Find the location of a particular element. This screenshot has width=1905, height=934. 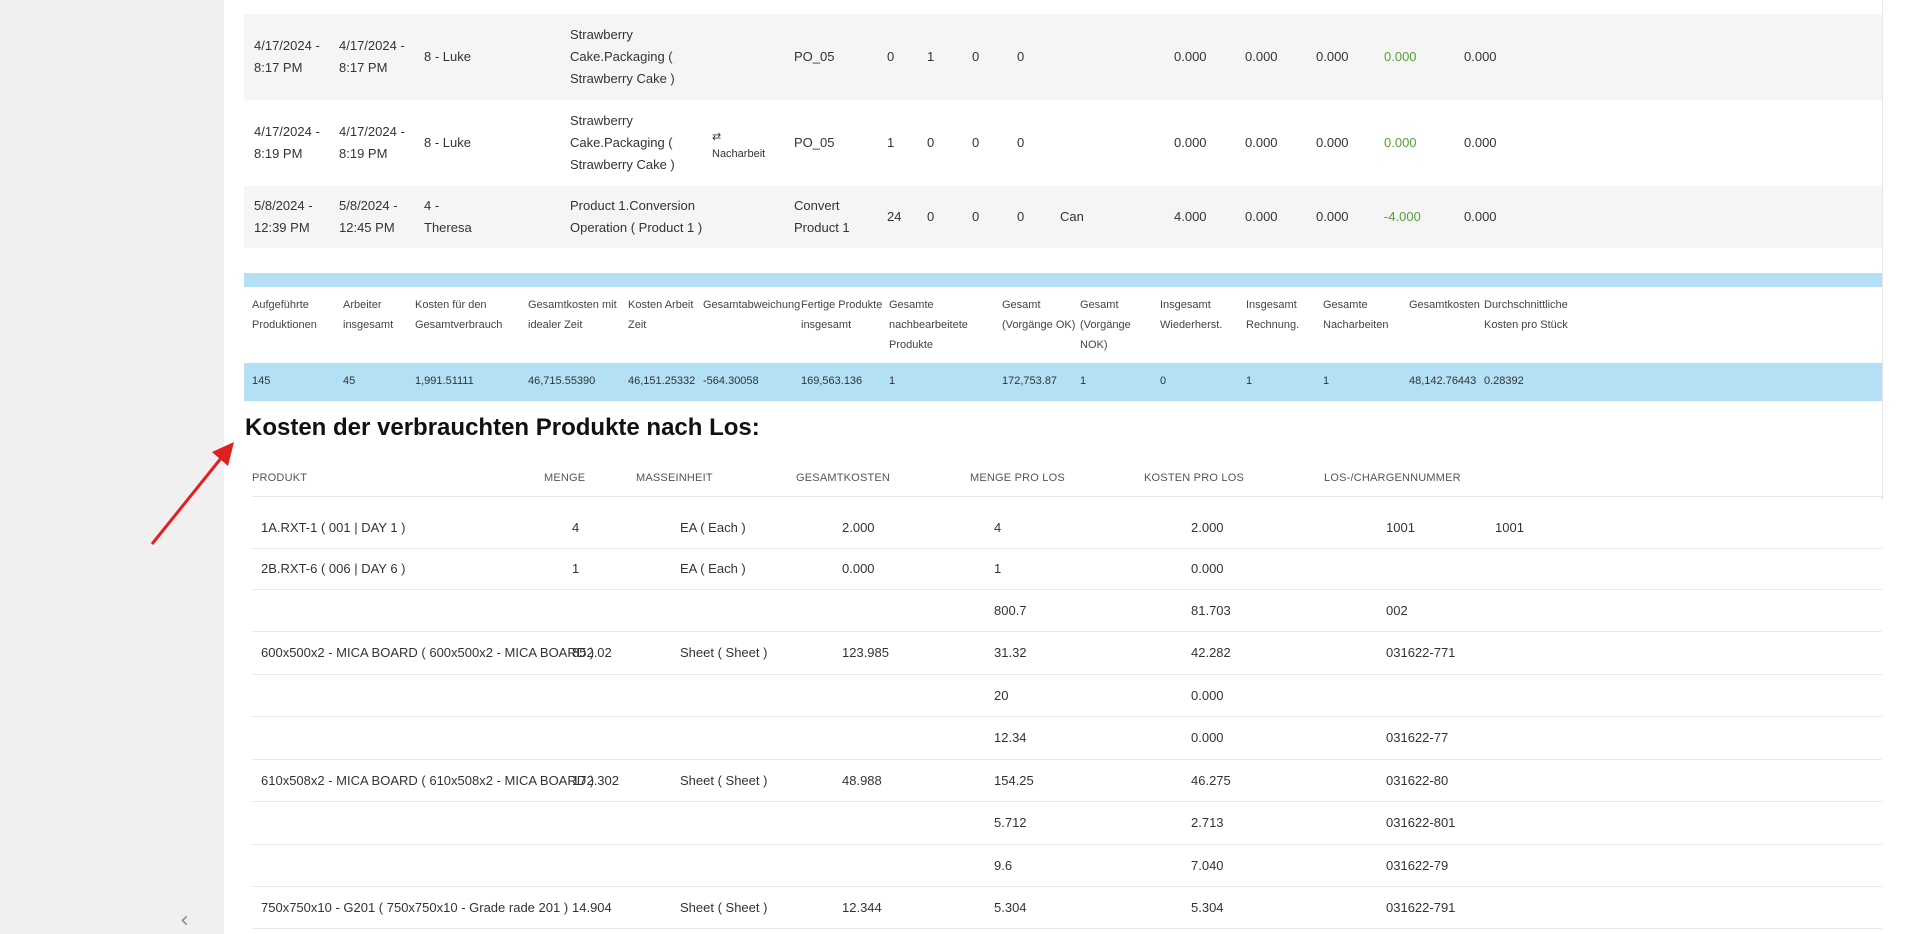

lot-cell-total: 48.988 is located at coordinates (862, 780).